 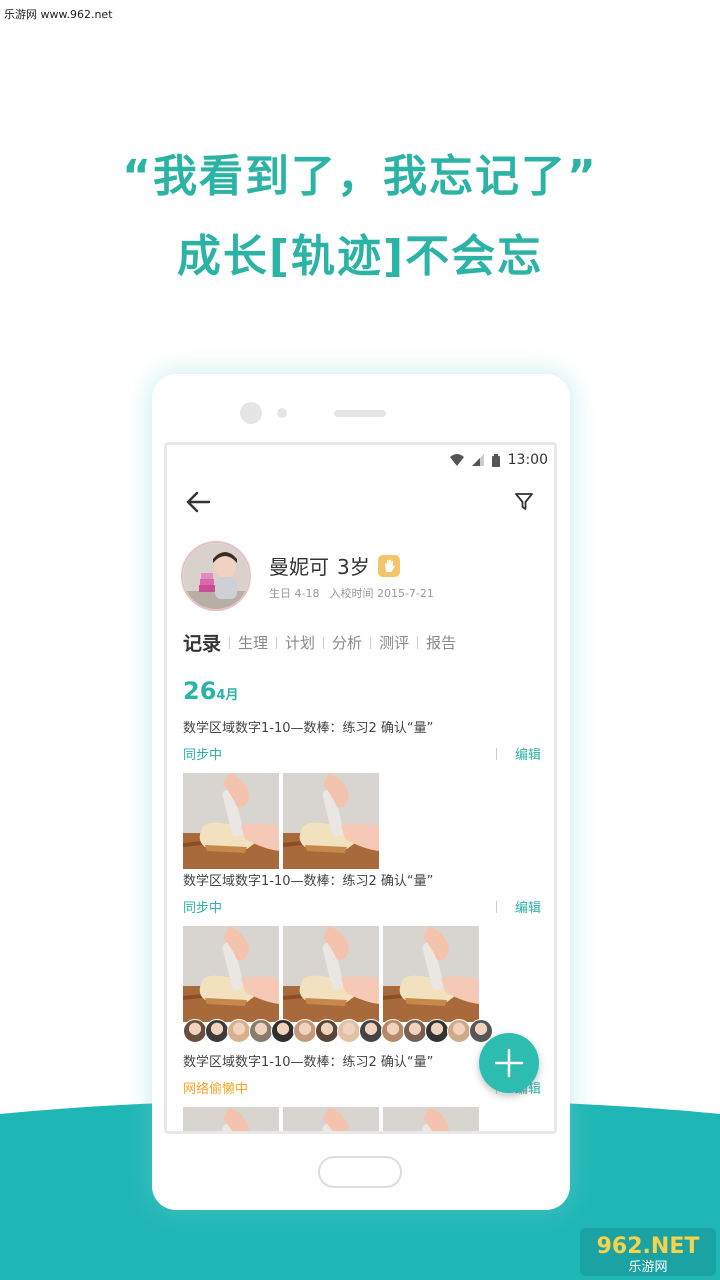 I want to click on profile-name-line: 曼妮可 3岁, so click(x=334, y=565).